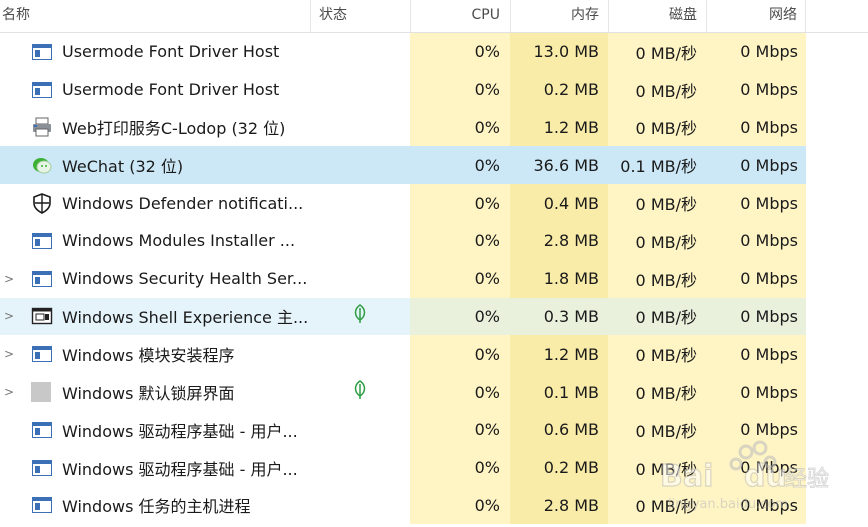 This screenshot has width=868, height=527. I want to click on column-header-memory: 内存, so click(559, 16).